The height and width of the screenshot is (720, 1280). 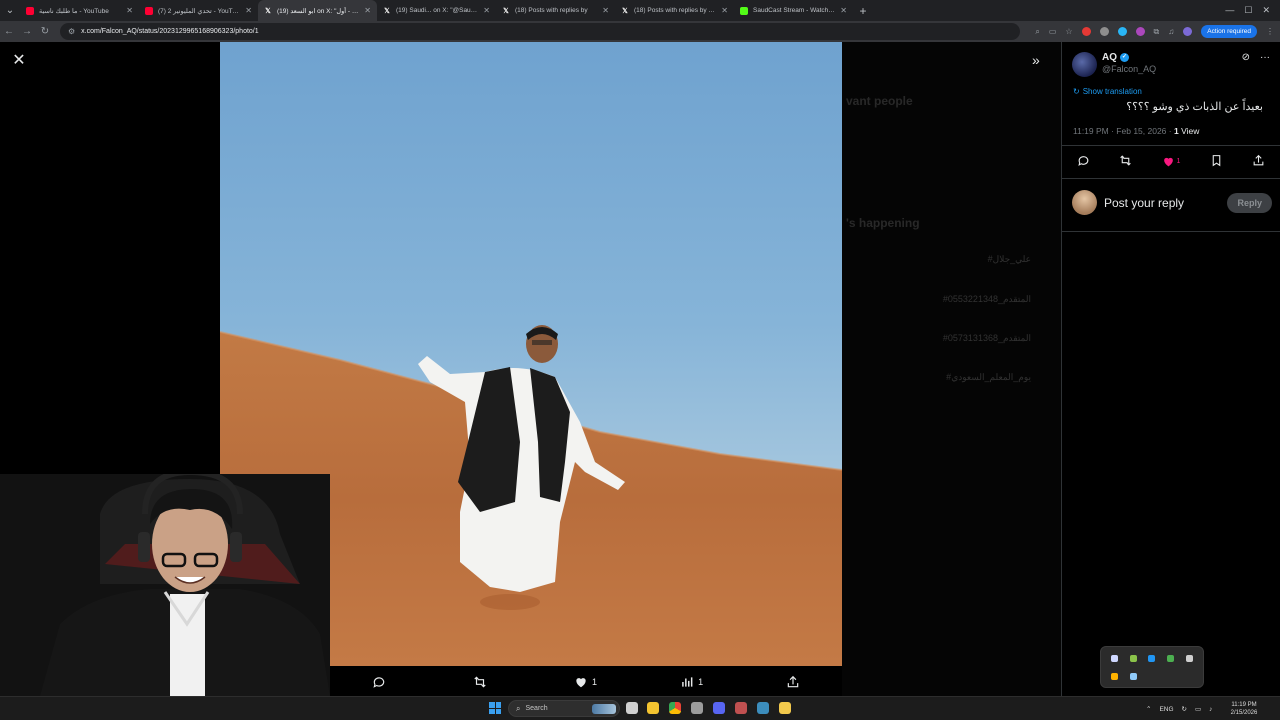 What do you see at coordinates (27, 31) in the screenshot?
I see `forward-icon: →` at bounding box center [27, 31].